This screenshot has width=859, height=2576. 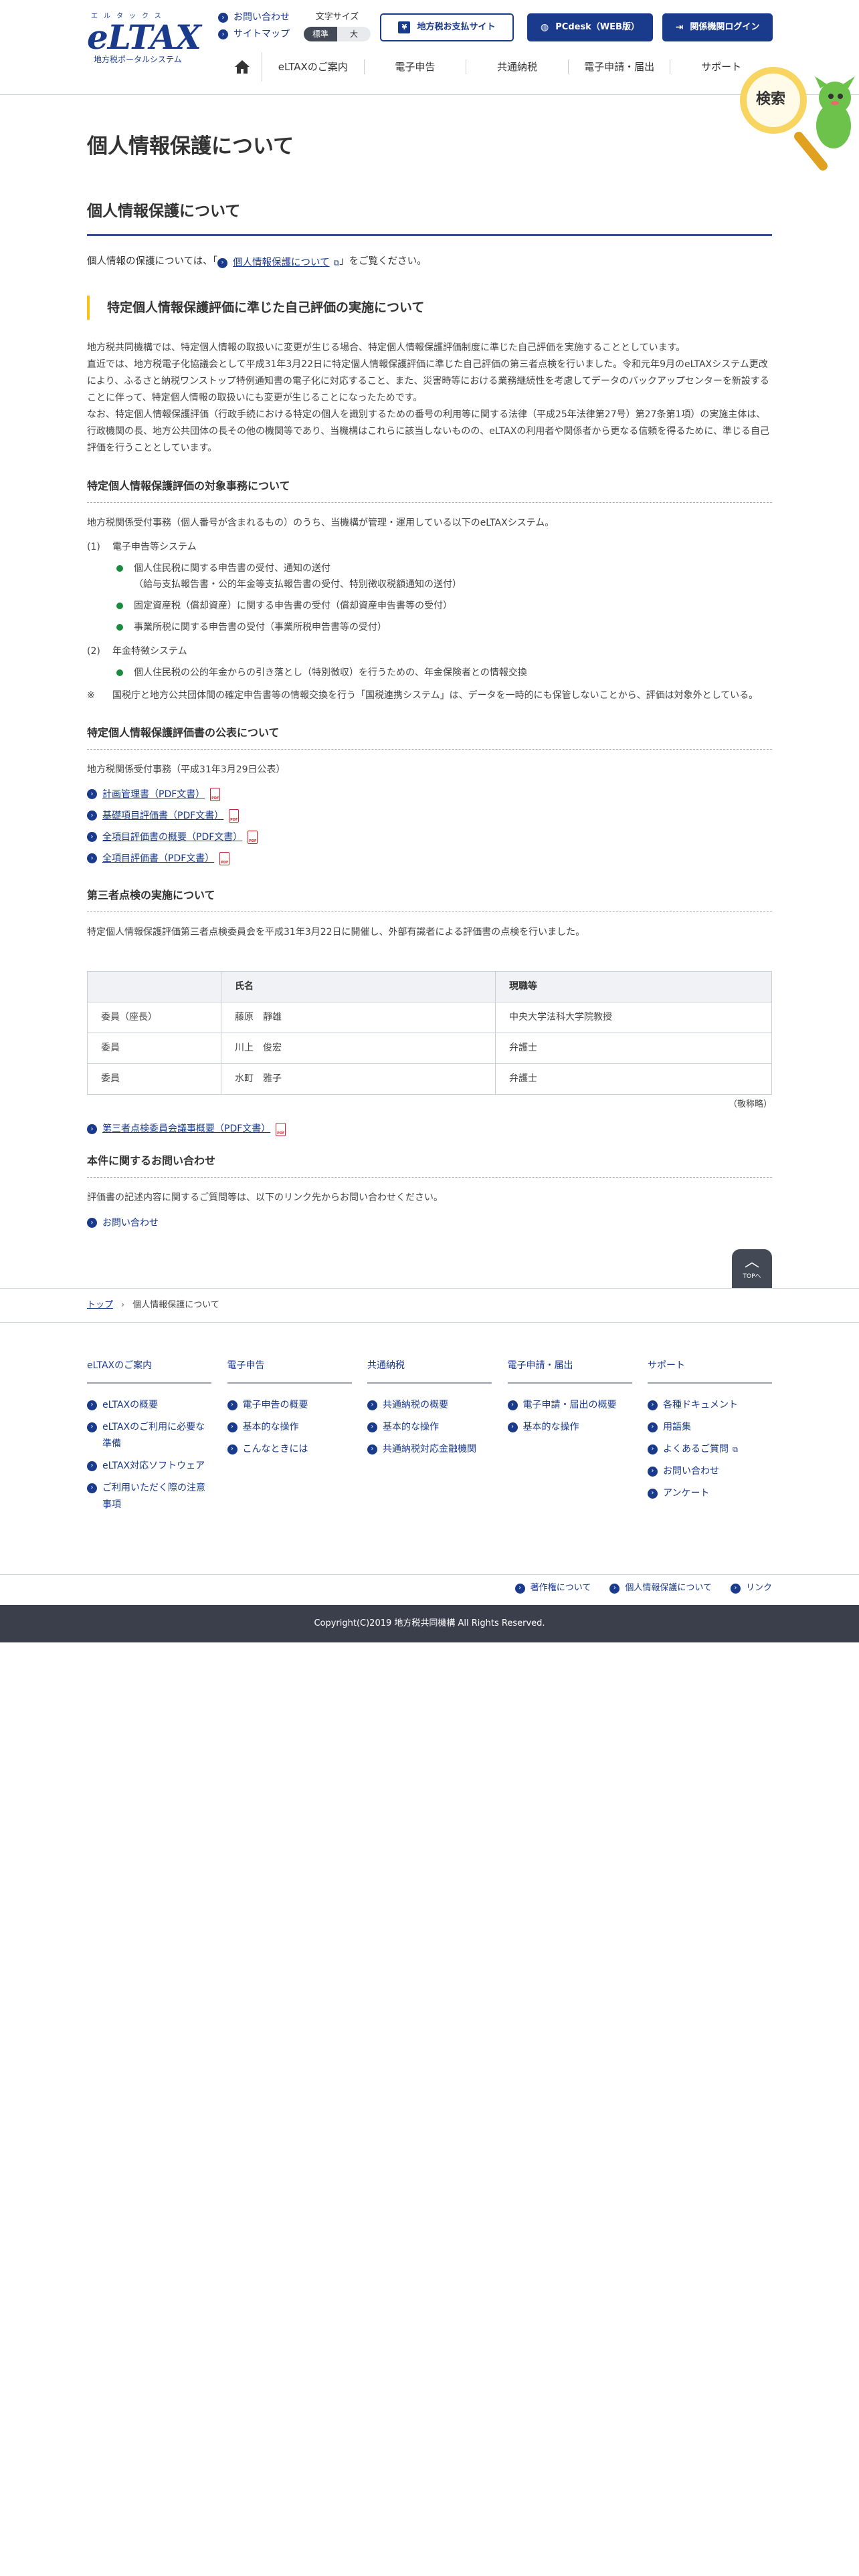 What do you see at coordinates (725, 27) in the screenshot?
I see `agency-login-label: 関係機関ログイン` at bounding box center [725, 27].